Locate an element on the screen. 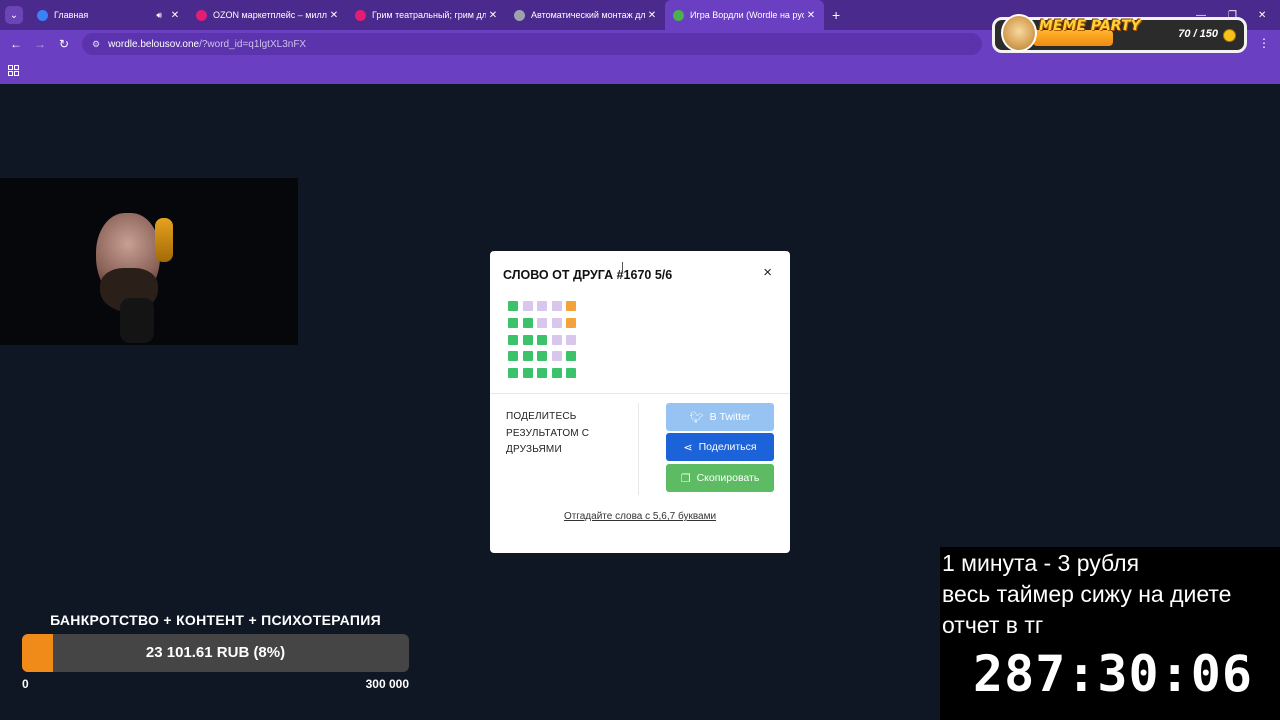 The height and width of the screenshot is (720, 1280). url-host: wordle.belousov.one is located at coordinates (154, 44).